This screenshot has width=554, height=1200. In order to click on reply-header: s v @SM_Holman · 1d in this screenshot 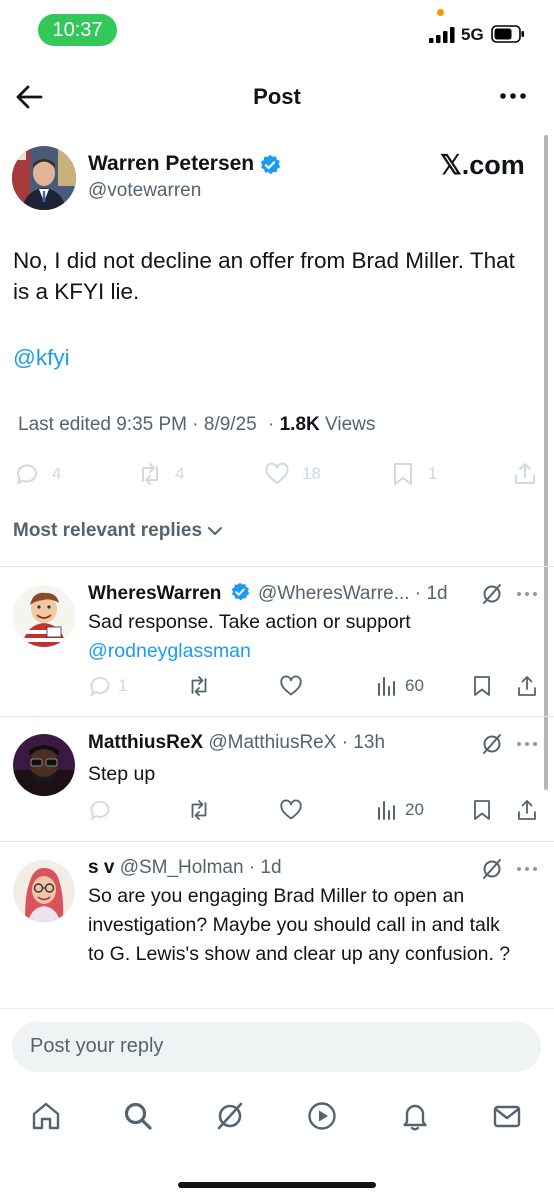, I will do `click(185, 868)`.